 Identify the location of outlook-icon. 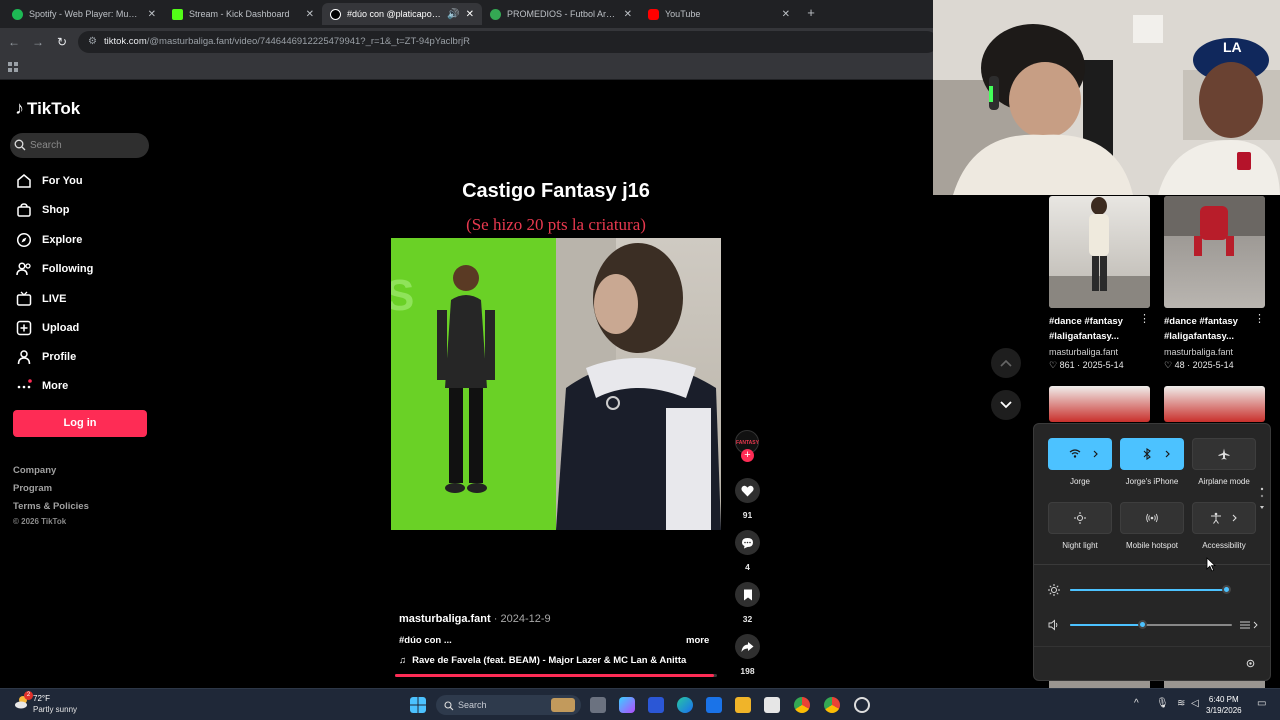
(714, 705).